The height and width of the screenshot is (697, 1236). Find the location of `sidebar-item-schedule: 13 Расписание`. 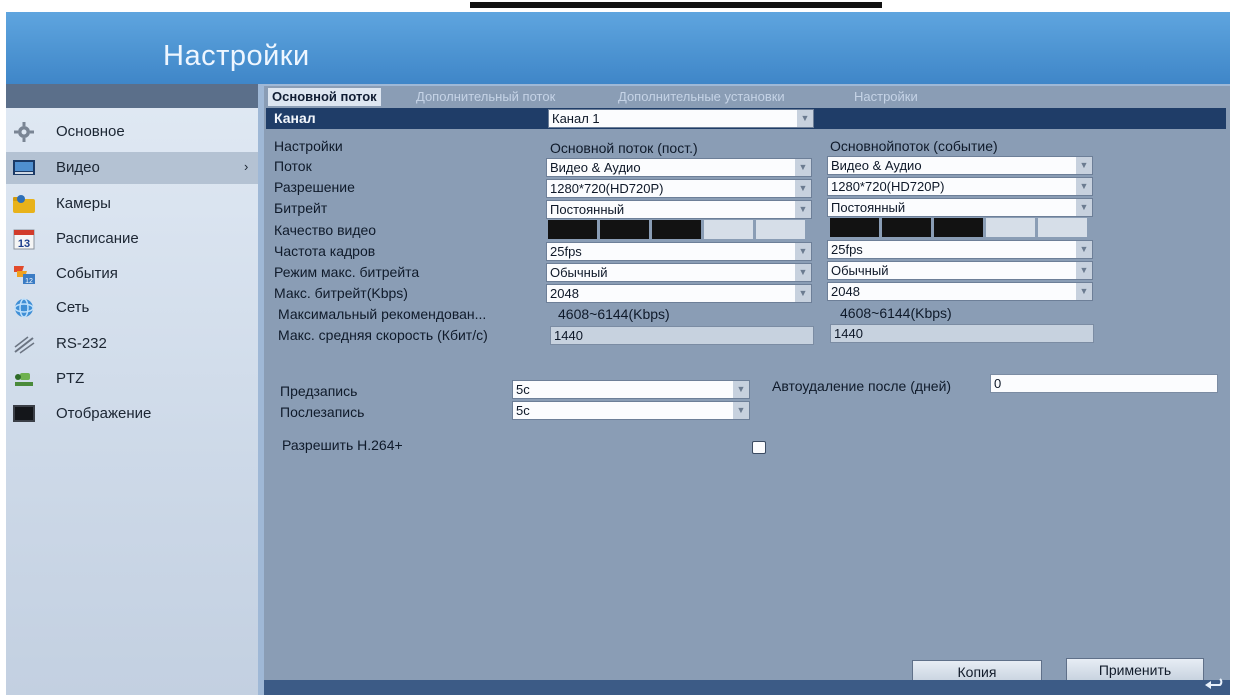

sidebar-item-schedule: 13 Расписание is located at coordinates (132, 239).